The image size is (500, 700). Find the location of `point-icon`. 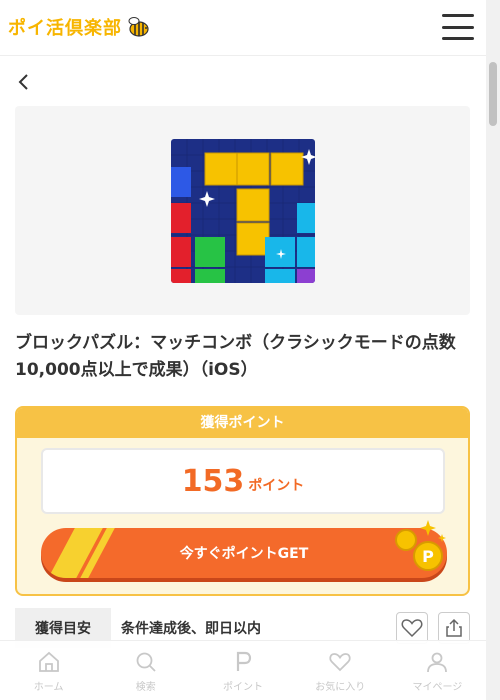

point-icon is located at coordinates (244, 661).